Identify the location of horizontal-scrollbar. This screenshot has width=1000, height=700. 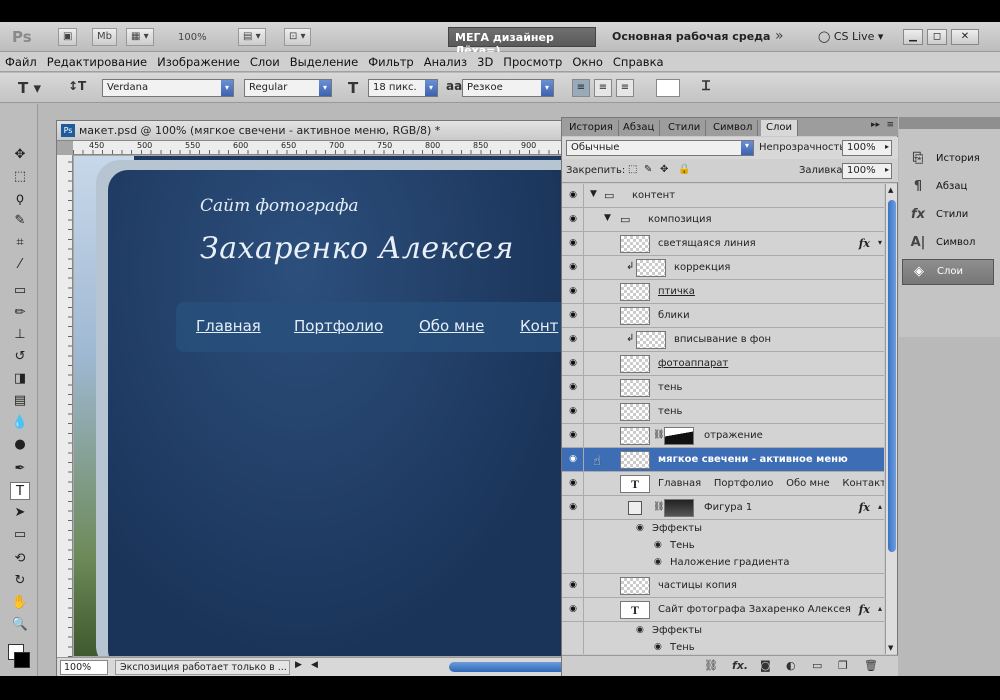
(511, 667).